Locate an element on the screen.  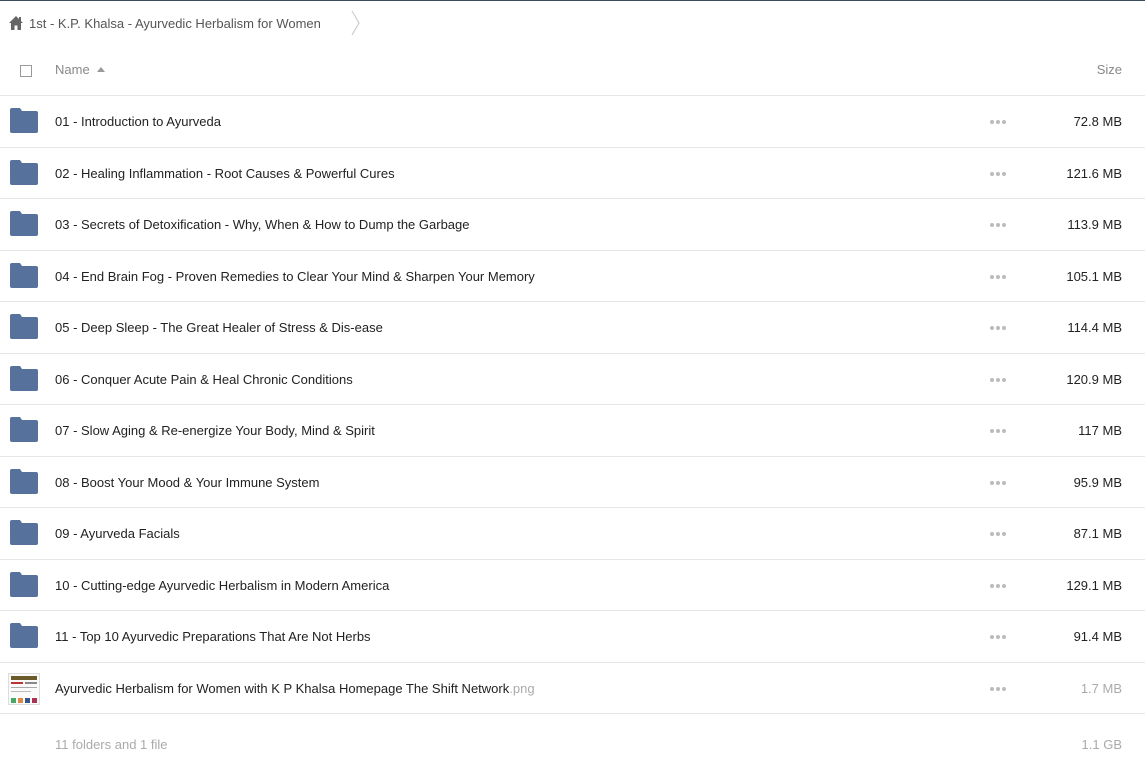
folder-row: 01 - Introduction to Ayurveda 72.8 MB is located at coordinates (572, 122).